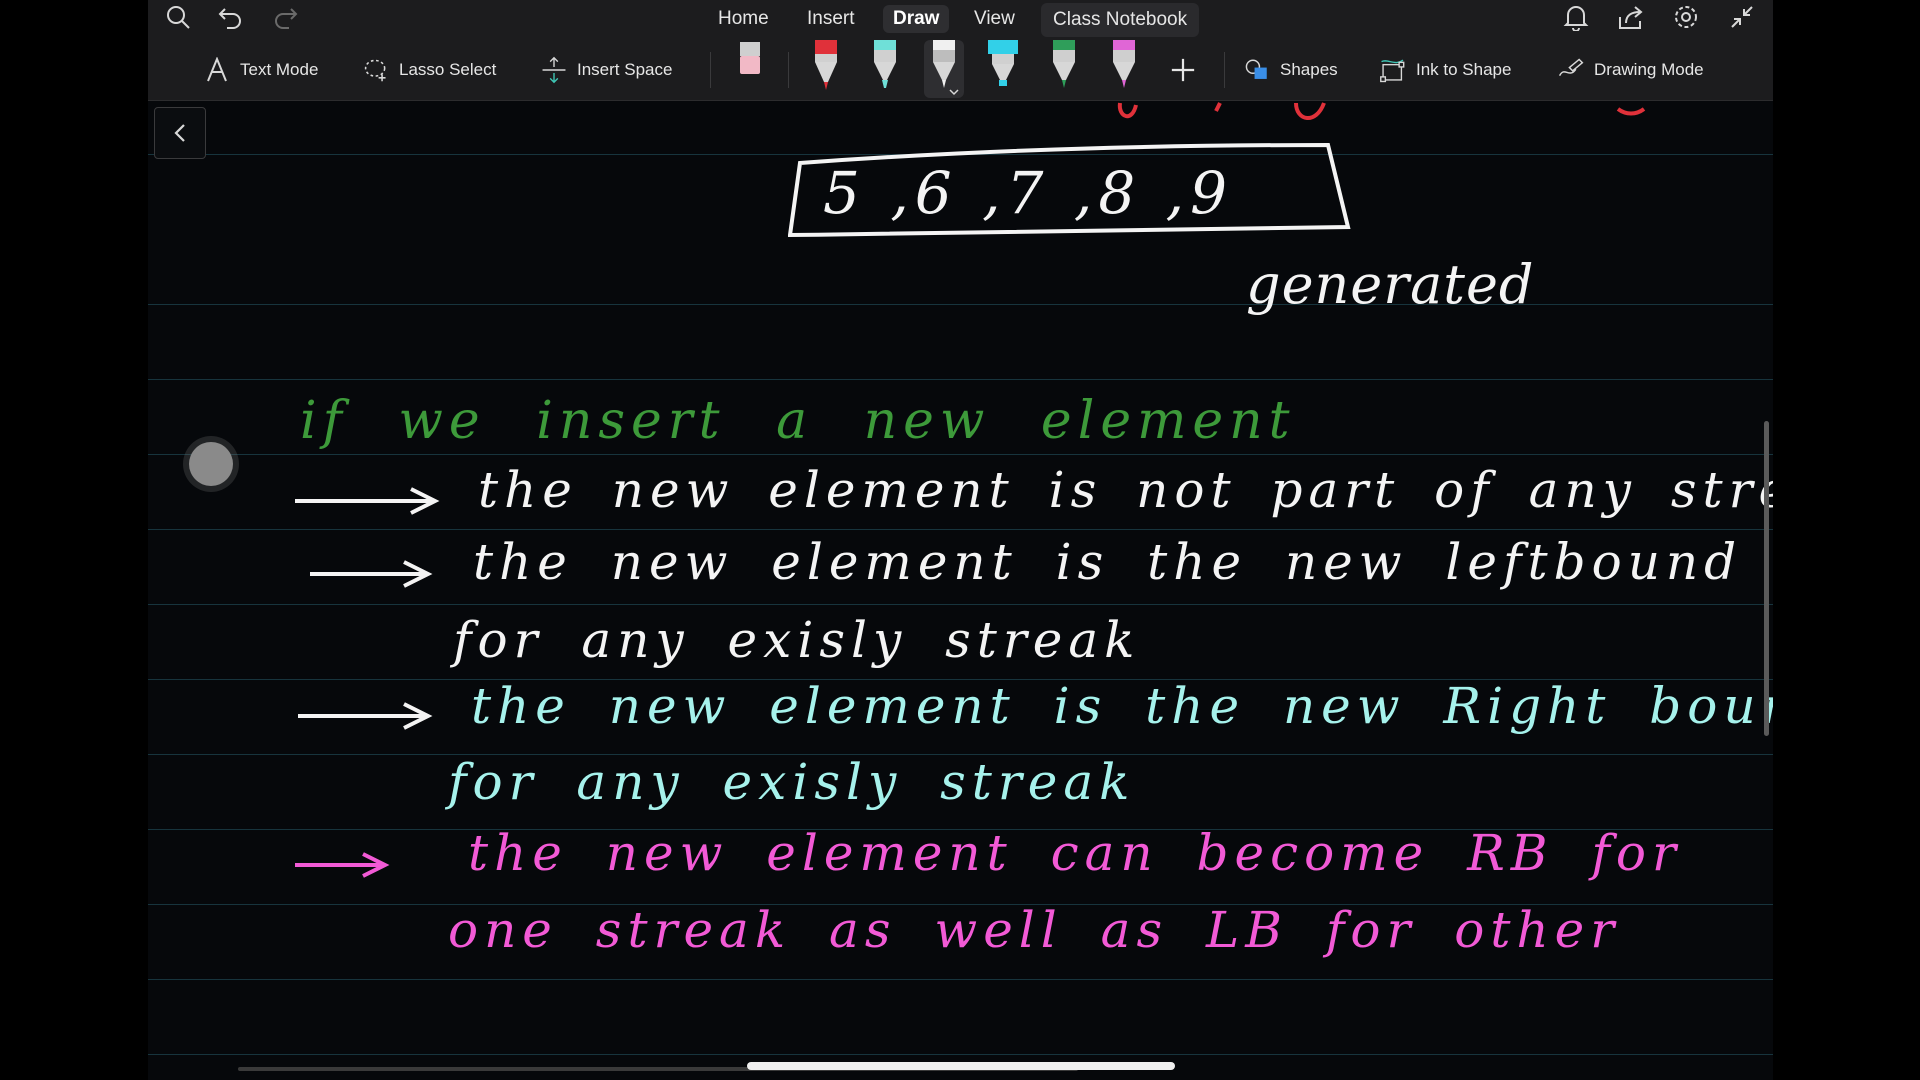 Image resolution: width=1920 pixels, height=1080 pixels. I want to click on red-ink-fragment, so click(1381, 111).